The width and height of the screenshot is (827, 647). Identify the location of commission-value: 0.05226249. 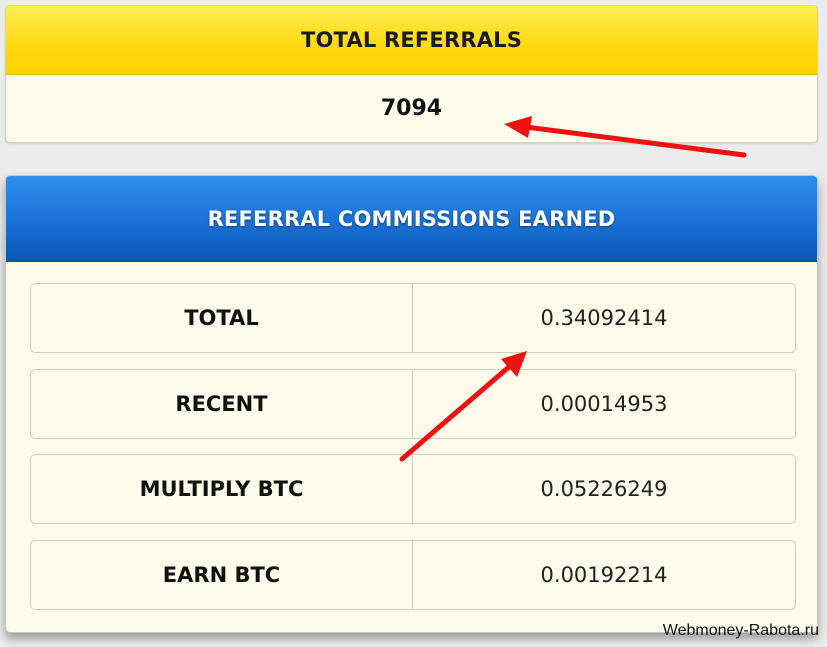
(604, 489).